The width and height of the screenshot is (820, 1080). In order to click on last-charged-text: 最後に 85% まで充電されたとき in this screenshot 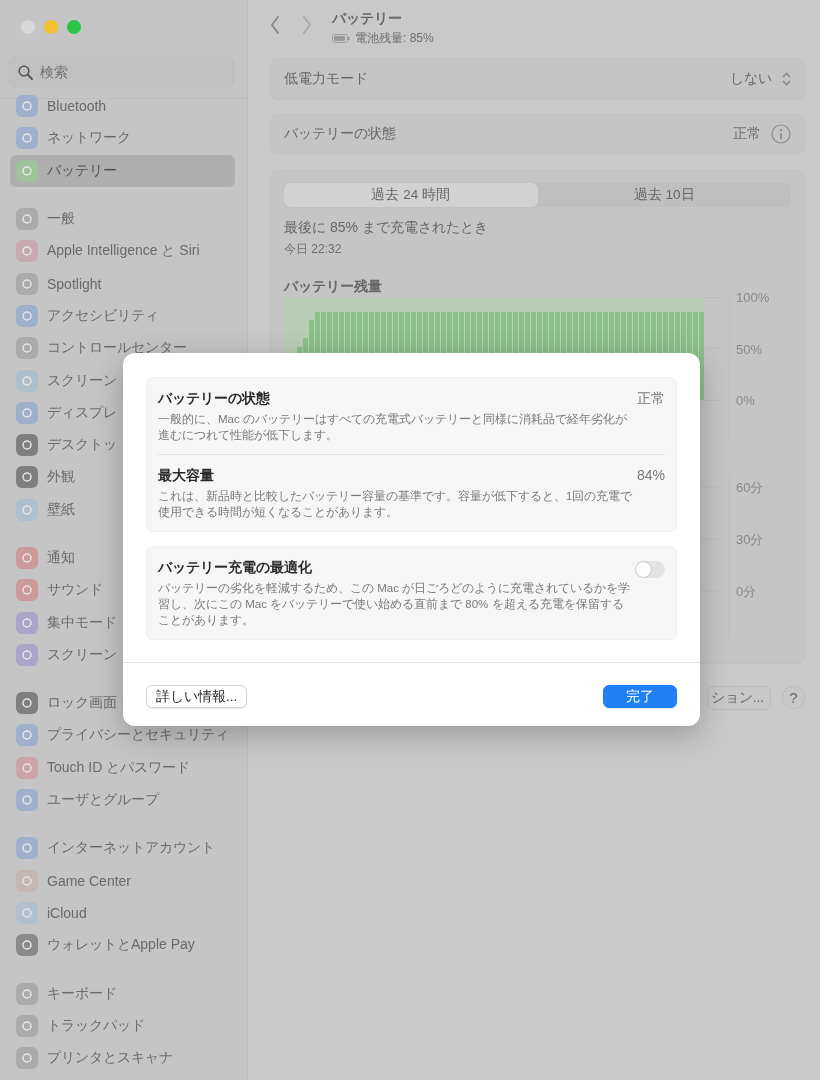, I will do `click(386, 228)`.